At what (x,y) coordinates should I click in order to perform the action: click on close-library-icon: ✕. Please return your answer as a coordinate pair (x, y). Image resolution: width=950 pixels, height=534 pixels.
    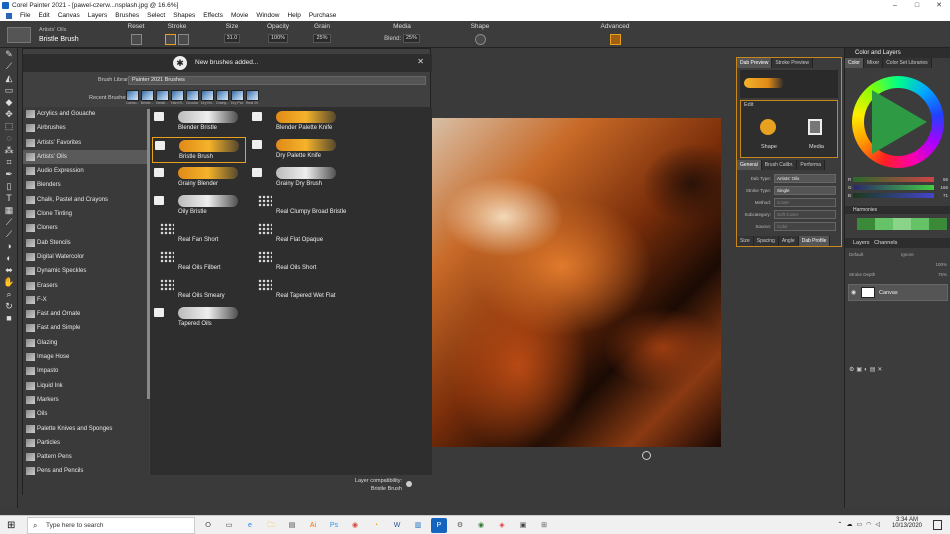
    Looking at the image, I should click on (420, 61).